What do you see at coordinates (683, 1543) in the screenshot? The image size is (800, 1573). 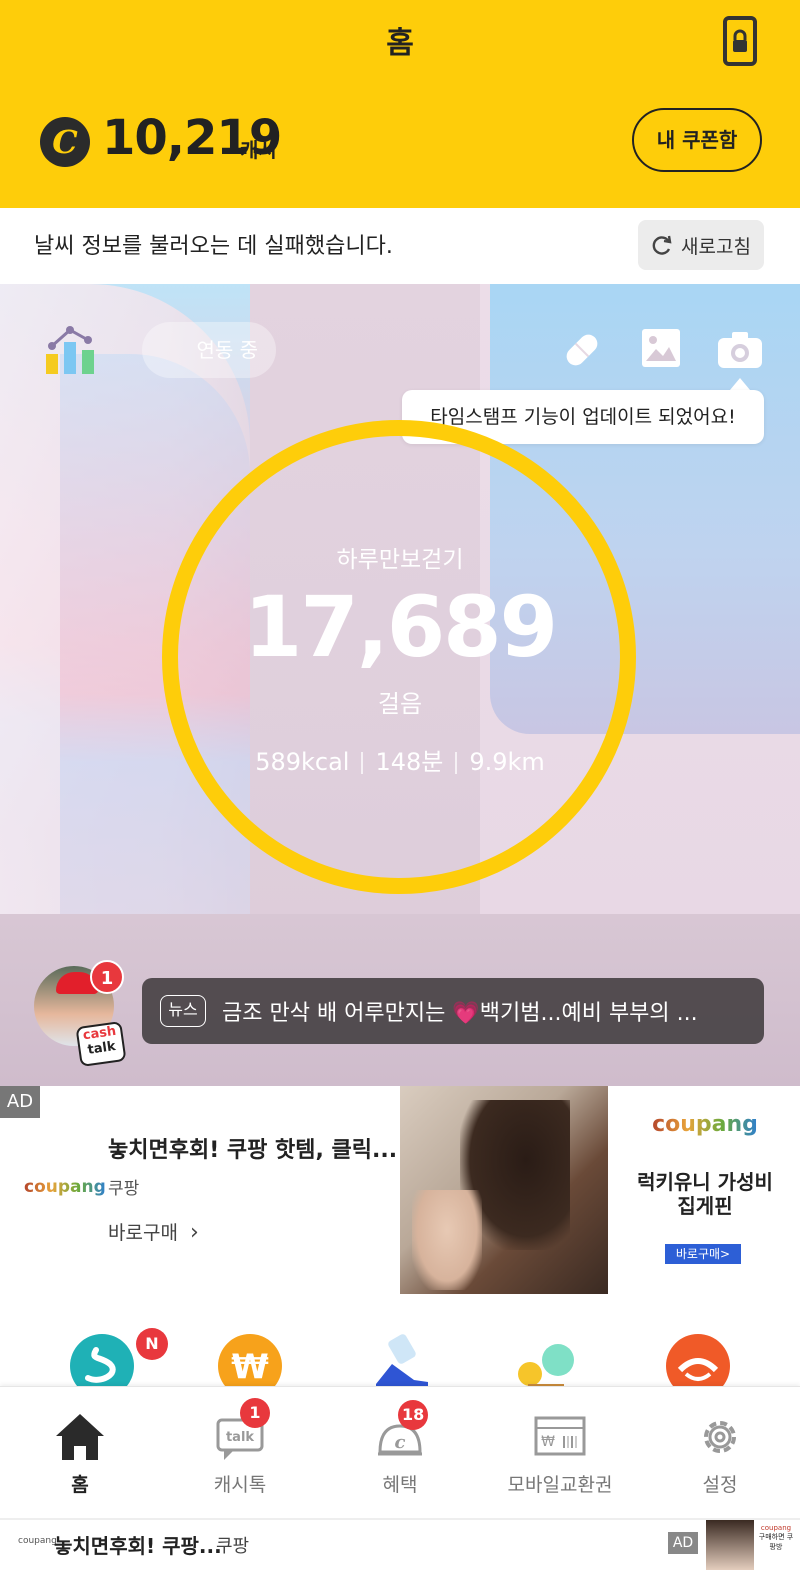 I see `banner-ad-label: AD` at bounding box center [683, 1543].